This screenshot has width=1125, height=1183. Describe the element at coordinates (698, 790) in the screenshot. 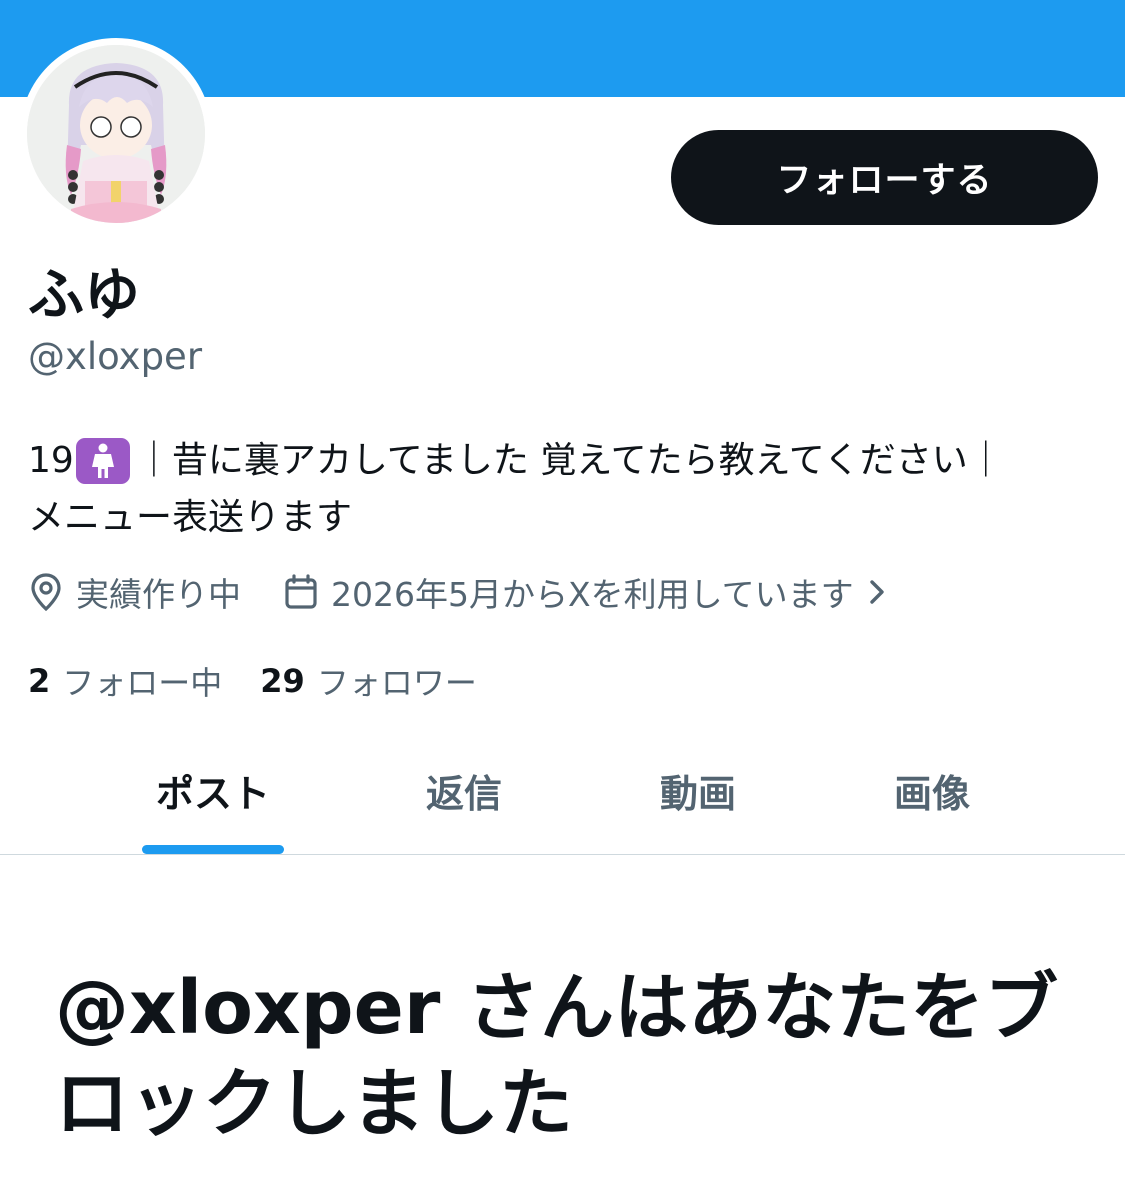

I see `tab-videos: 動画` at that location.